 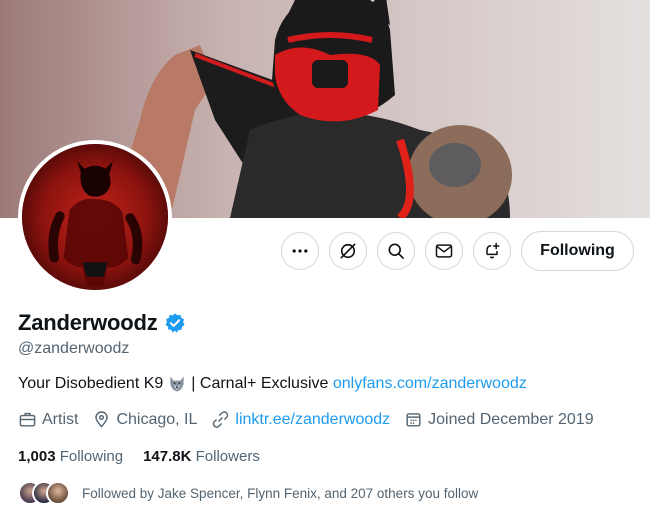 I want to click on category-item: Artist, so click(x=48, y=419).